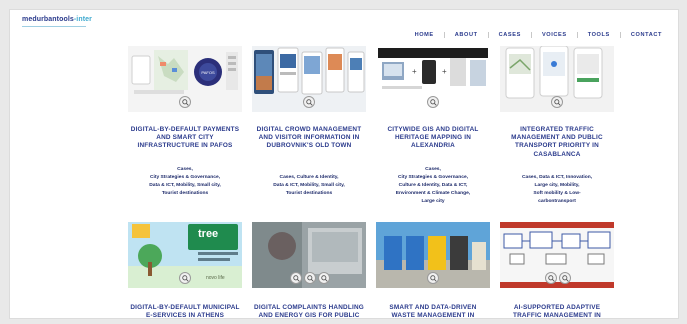 This screenshot has width=687, height=324. I want to click on case-tag-line: Environment & Climate Change,, so click(433, 194).